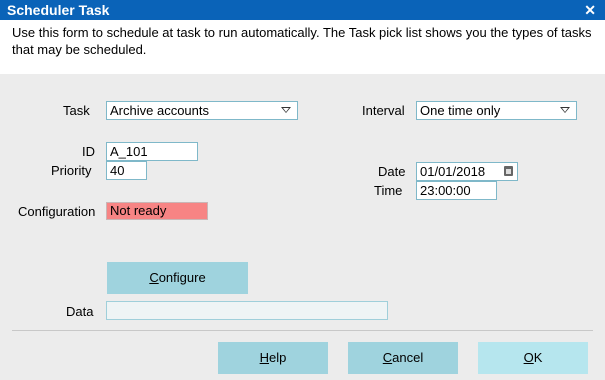  I want to click on cancel-button-label: Cancel, so click(403, 357).